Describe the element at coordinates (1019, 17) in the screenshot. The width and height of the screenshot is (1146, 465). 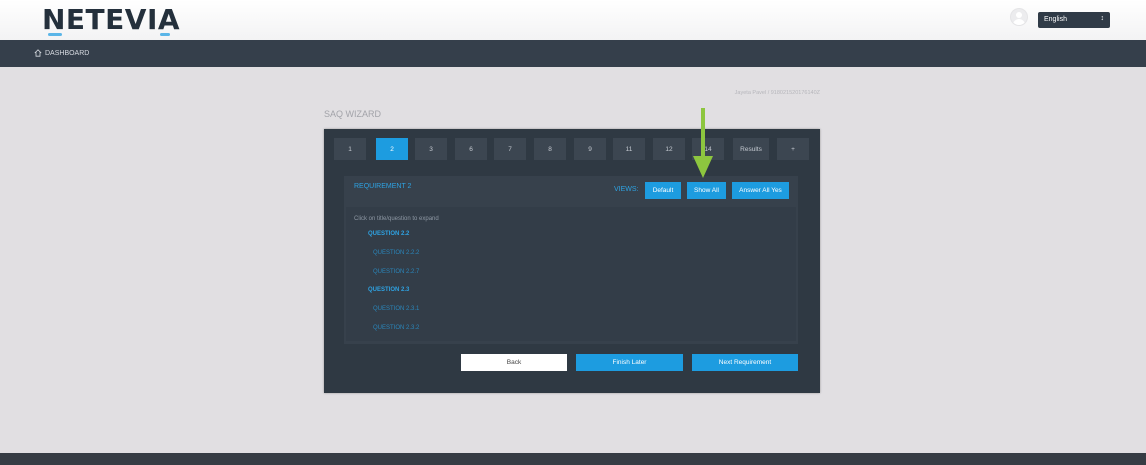
I see `user-avatar-icon` at that location.